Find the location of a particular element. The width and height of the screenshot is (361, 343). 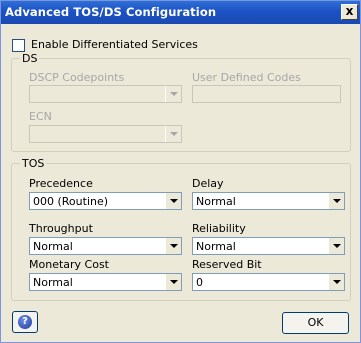

throughput-select: Normal is located at coordinates (105, 246).